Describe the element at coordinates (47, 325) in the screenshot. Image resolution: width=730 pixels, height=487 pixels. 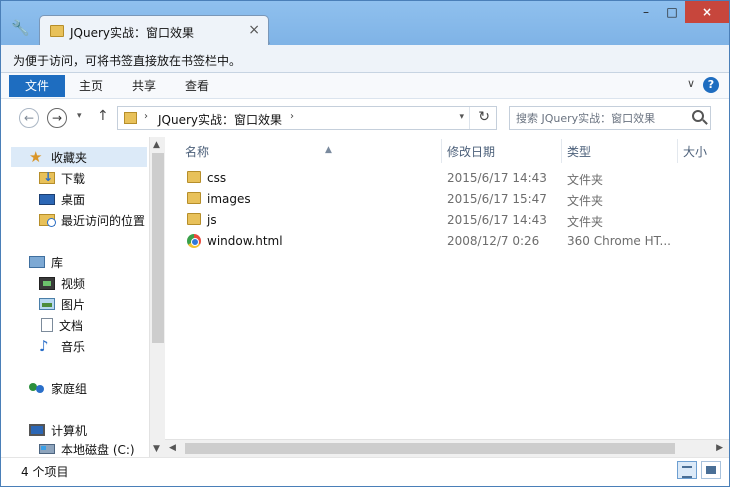
I see `documents-icon` at that location.